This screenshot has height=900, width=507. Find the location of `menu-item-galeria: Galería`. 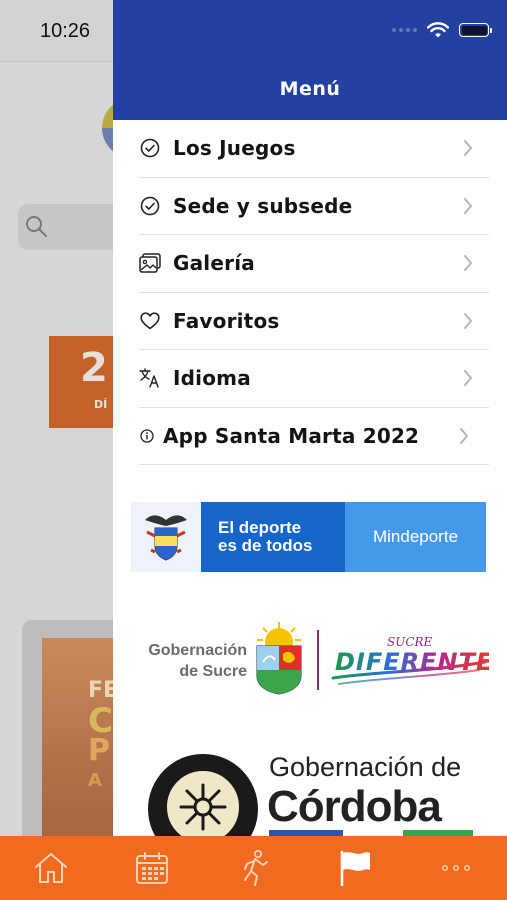

menu-item-galeria: Galería is located at coordinates (314, 264).